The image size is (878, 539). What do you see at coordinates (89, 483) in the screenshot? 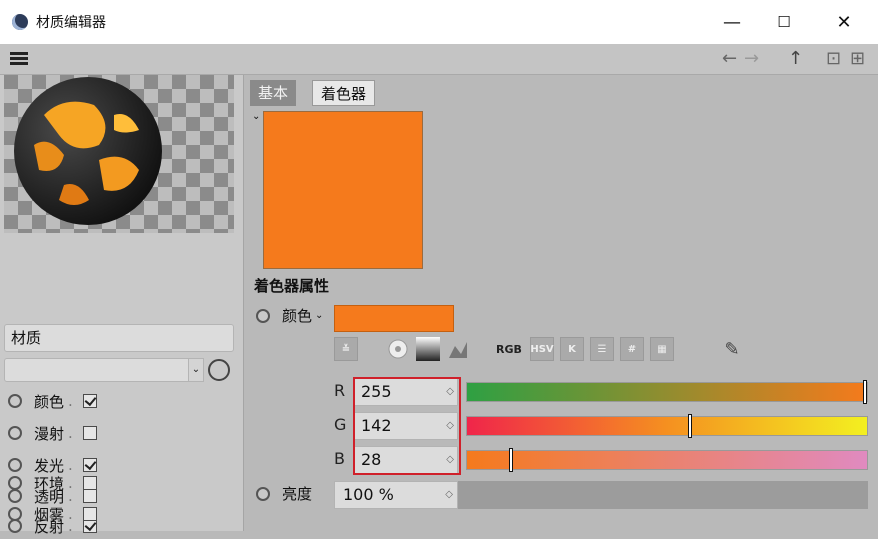
I see `checkbox-environment` at bounding box center [89, 483].